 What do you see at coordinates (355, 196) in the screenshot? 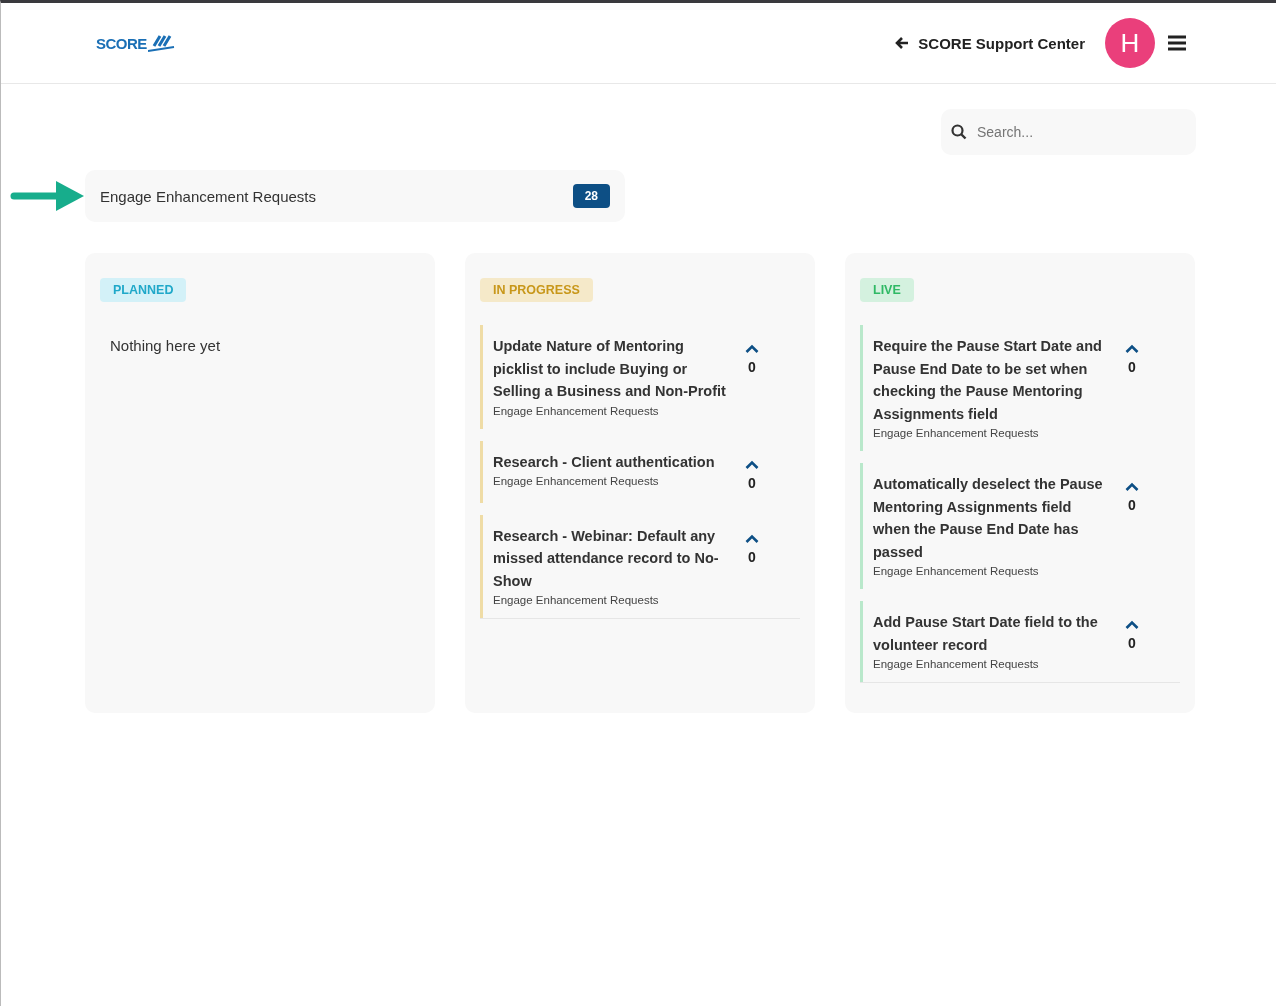
I see `board-filter: Engage Enhancement Requests 28` at bounding box center [355, 196].